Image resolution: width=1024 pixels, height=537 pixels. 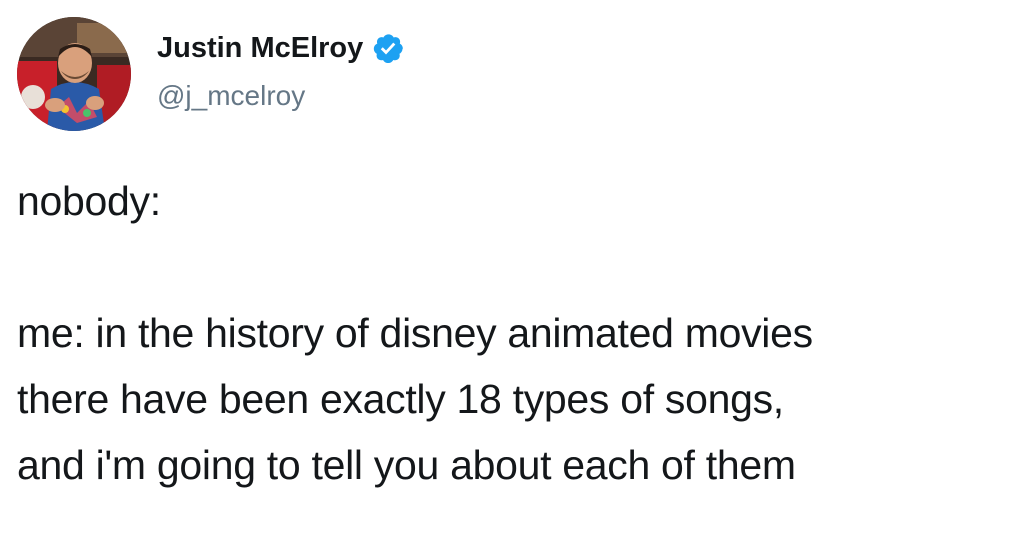 What do you see at coordinates (517, 267) in the screenshot?
I see `tweet-line-break` at bounding box center [517, 267].